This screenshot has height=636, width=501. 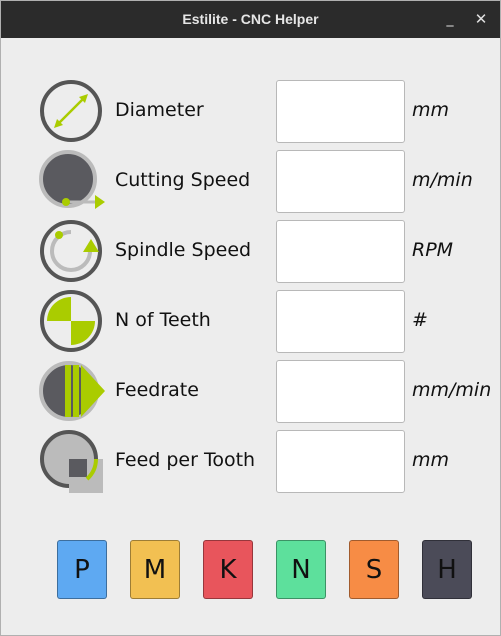 I want to click on row-label: Feed per Tooth, so click(x=185, y=460).